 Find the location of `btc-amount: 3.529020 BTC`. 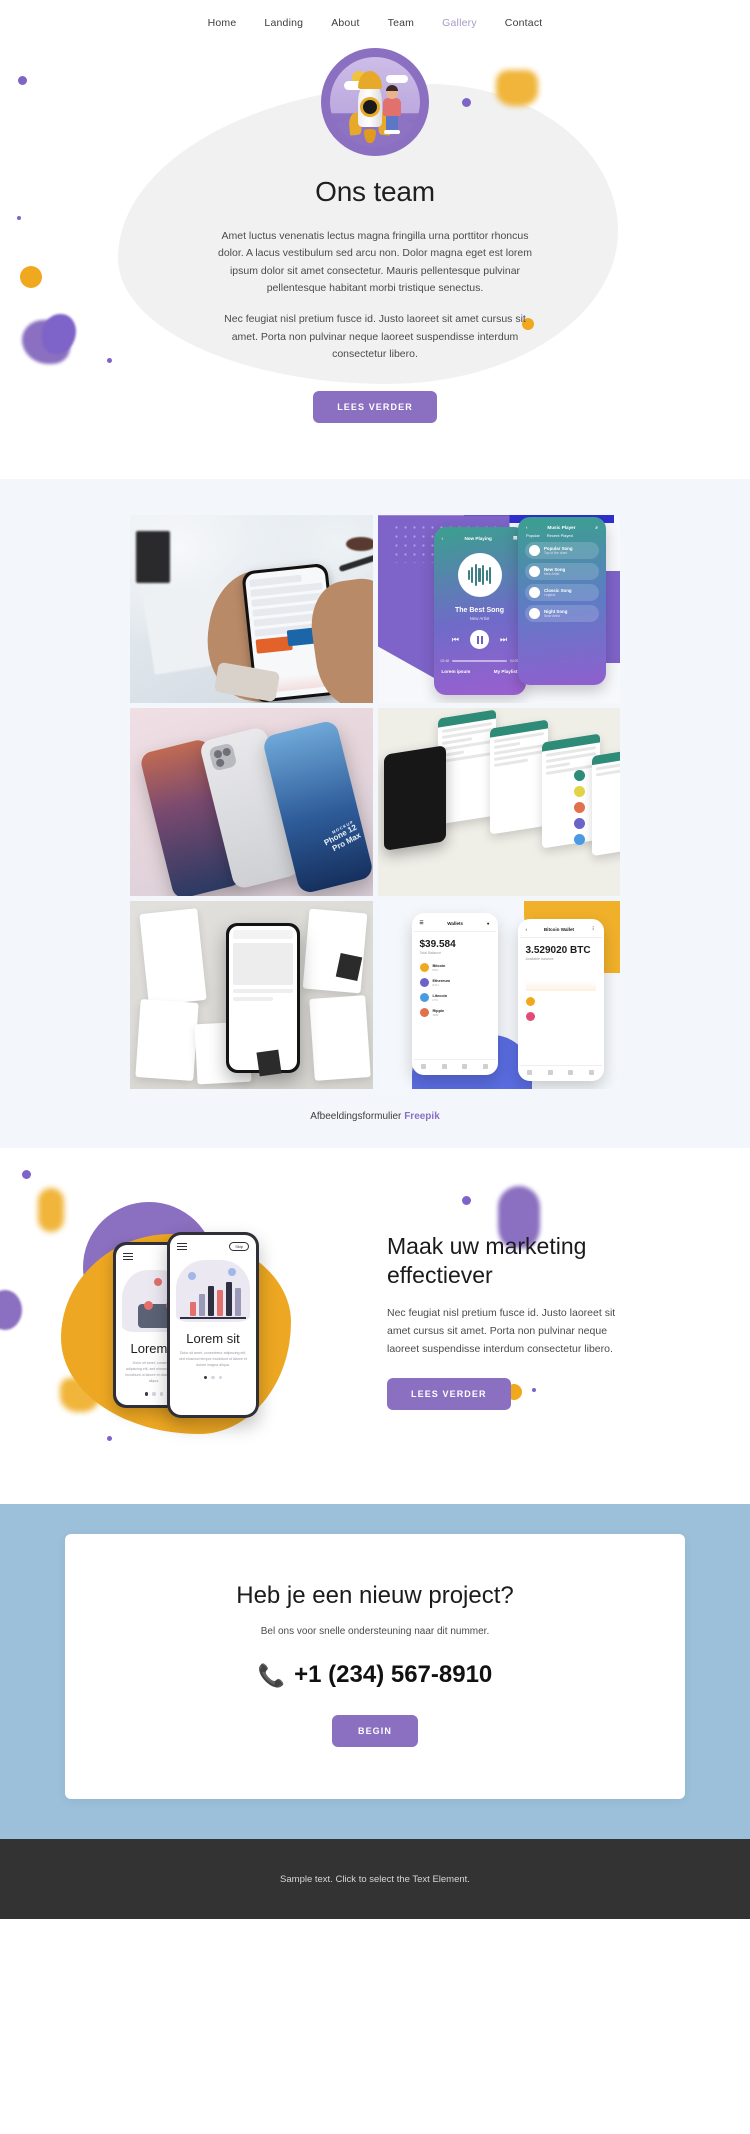

btc-amount: 3.529020 BTC is located at coordinates (558, 951).